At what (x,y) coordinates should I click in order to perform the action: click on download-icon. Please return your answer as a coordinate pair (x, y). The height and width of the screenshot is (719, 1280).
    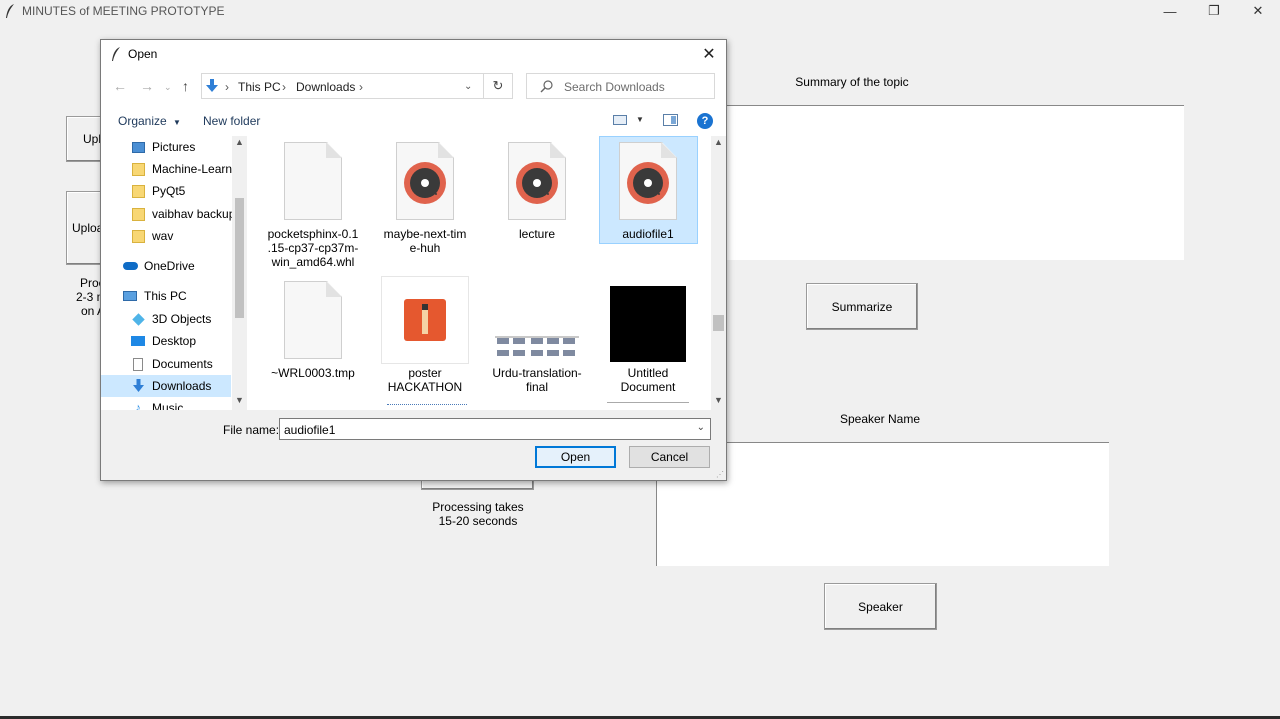
    Looking at the image, I should click on (138, 386).